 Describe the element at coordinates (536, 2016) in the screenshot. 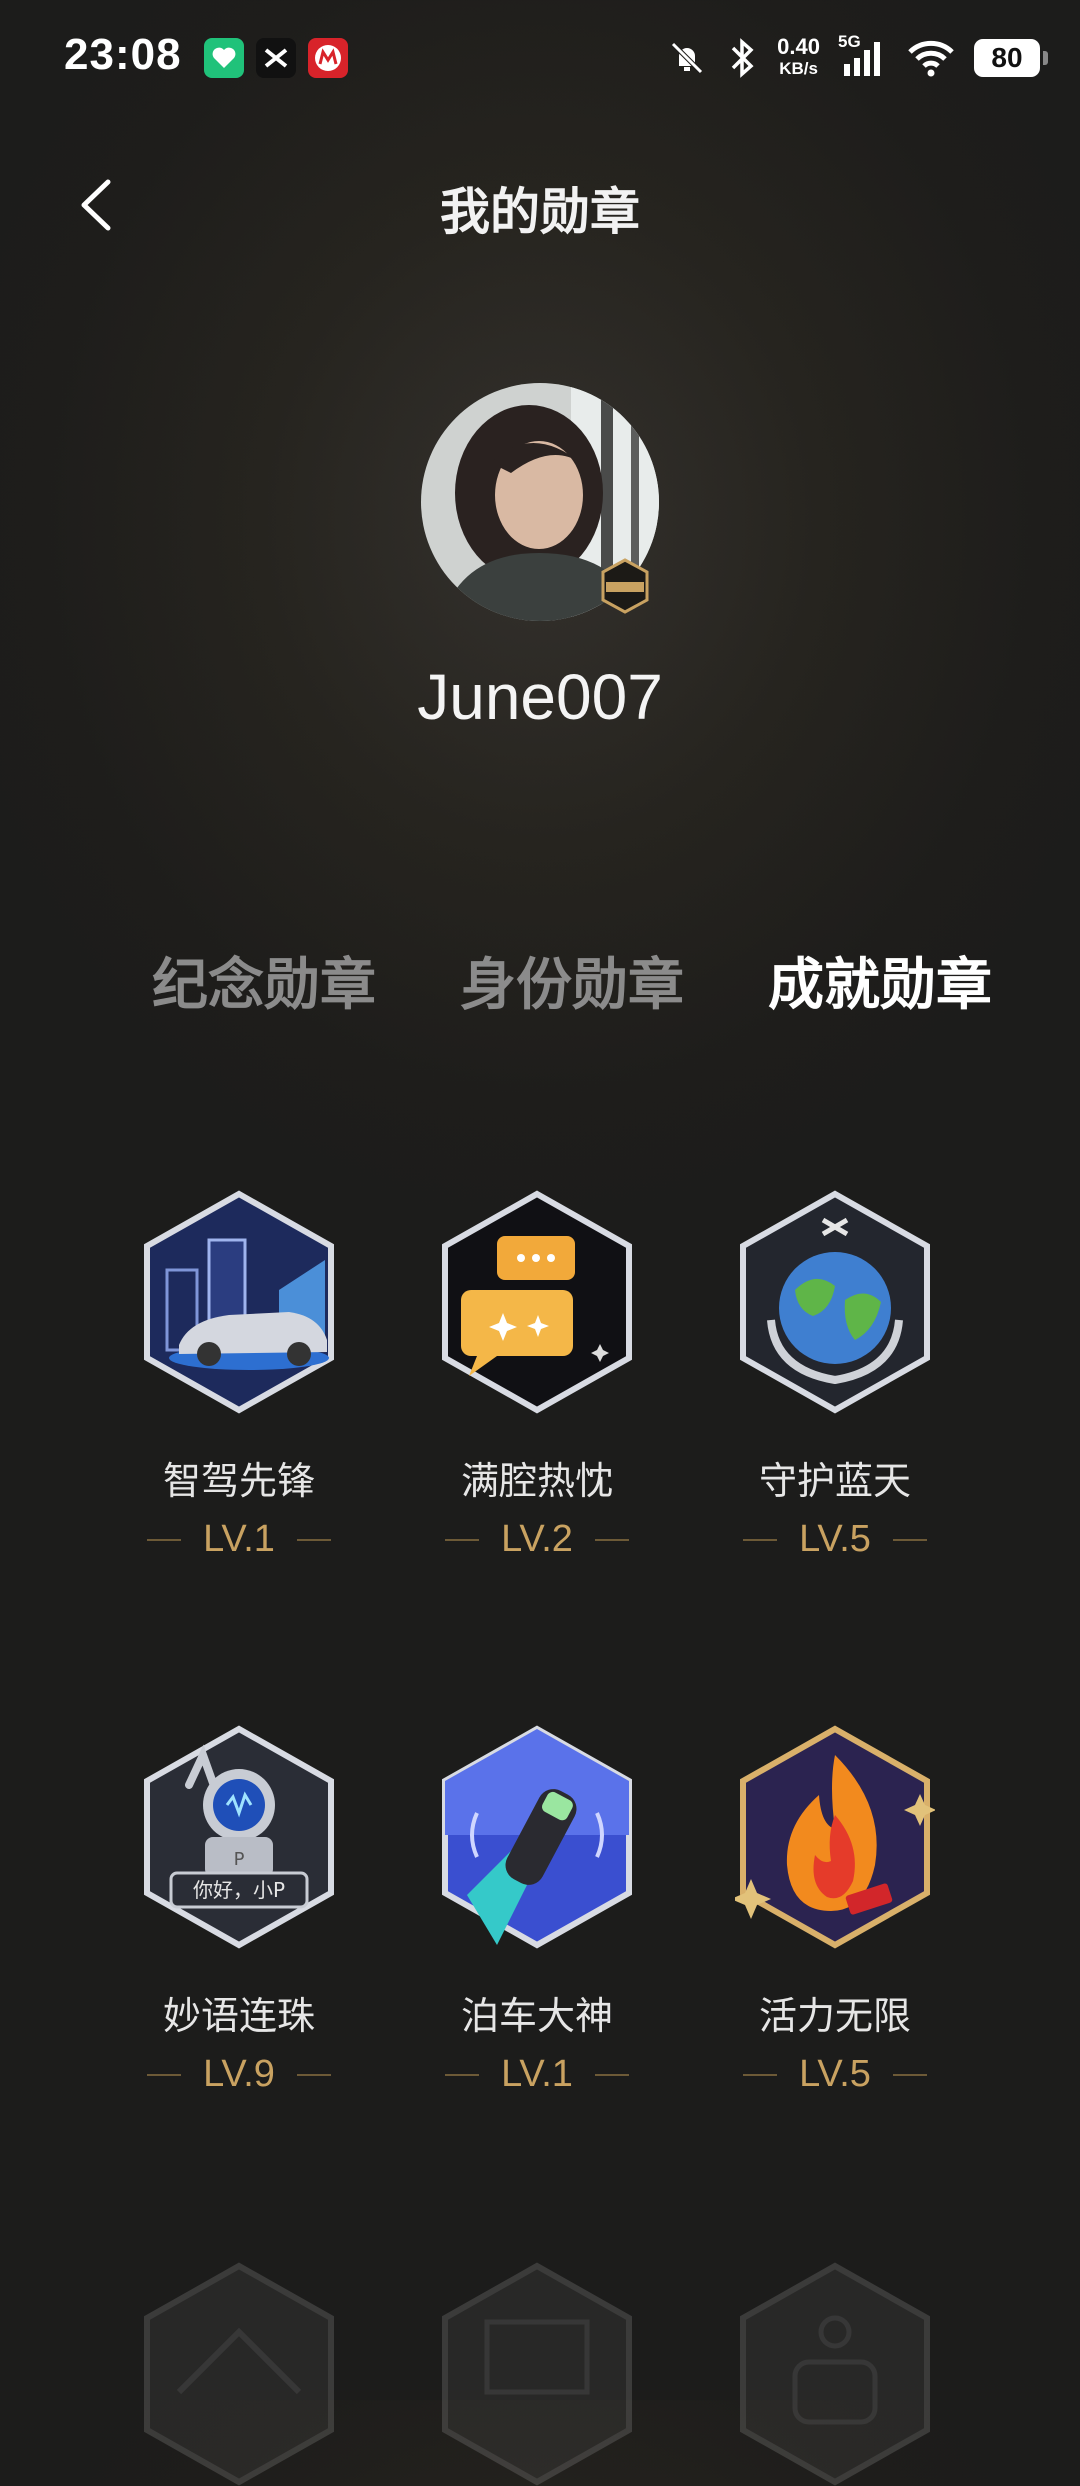

I see `medal-name: 泊车大神` at that location.